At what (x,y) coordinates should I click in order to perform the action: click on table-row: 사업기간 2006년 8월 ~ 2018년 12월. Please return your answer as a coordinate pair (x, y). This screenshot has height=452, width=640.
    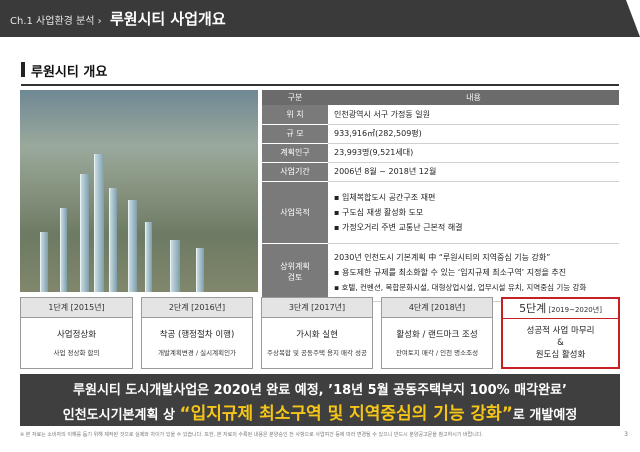
    Looking at the image, I should click on (440, 172).